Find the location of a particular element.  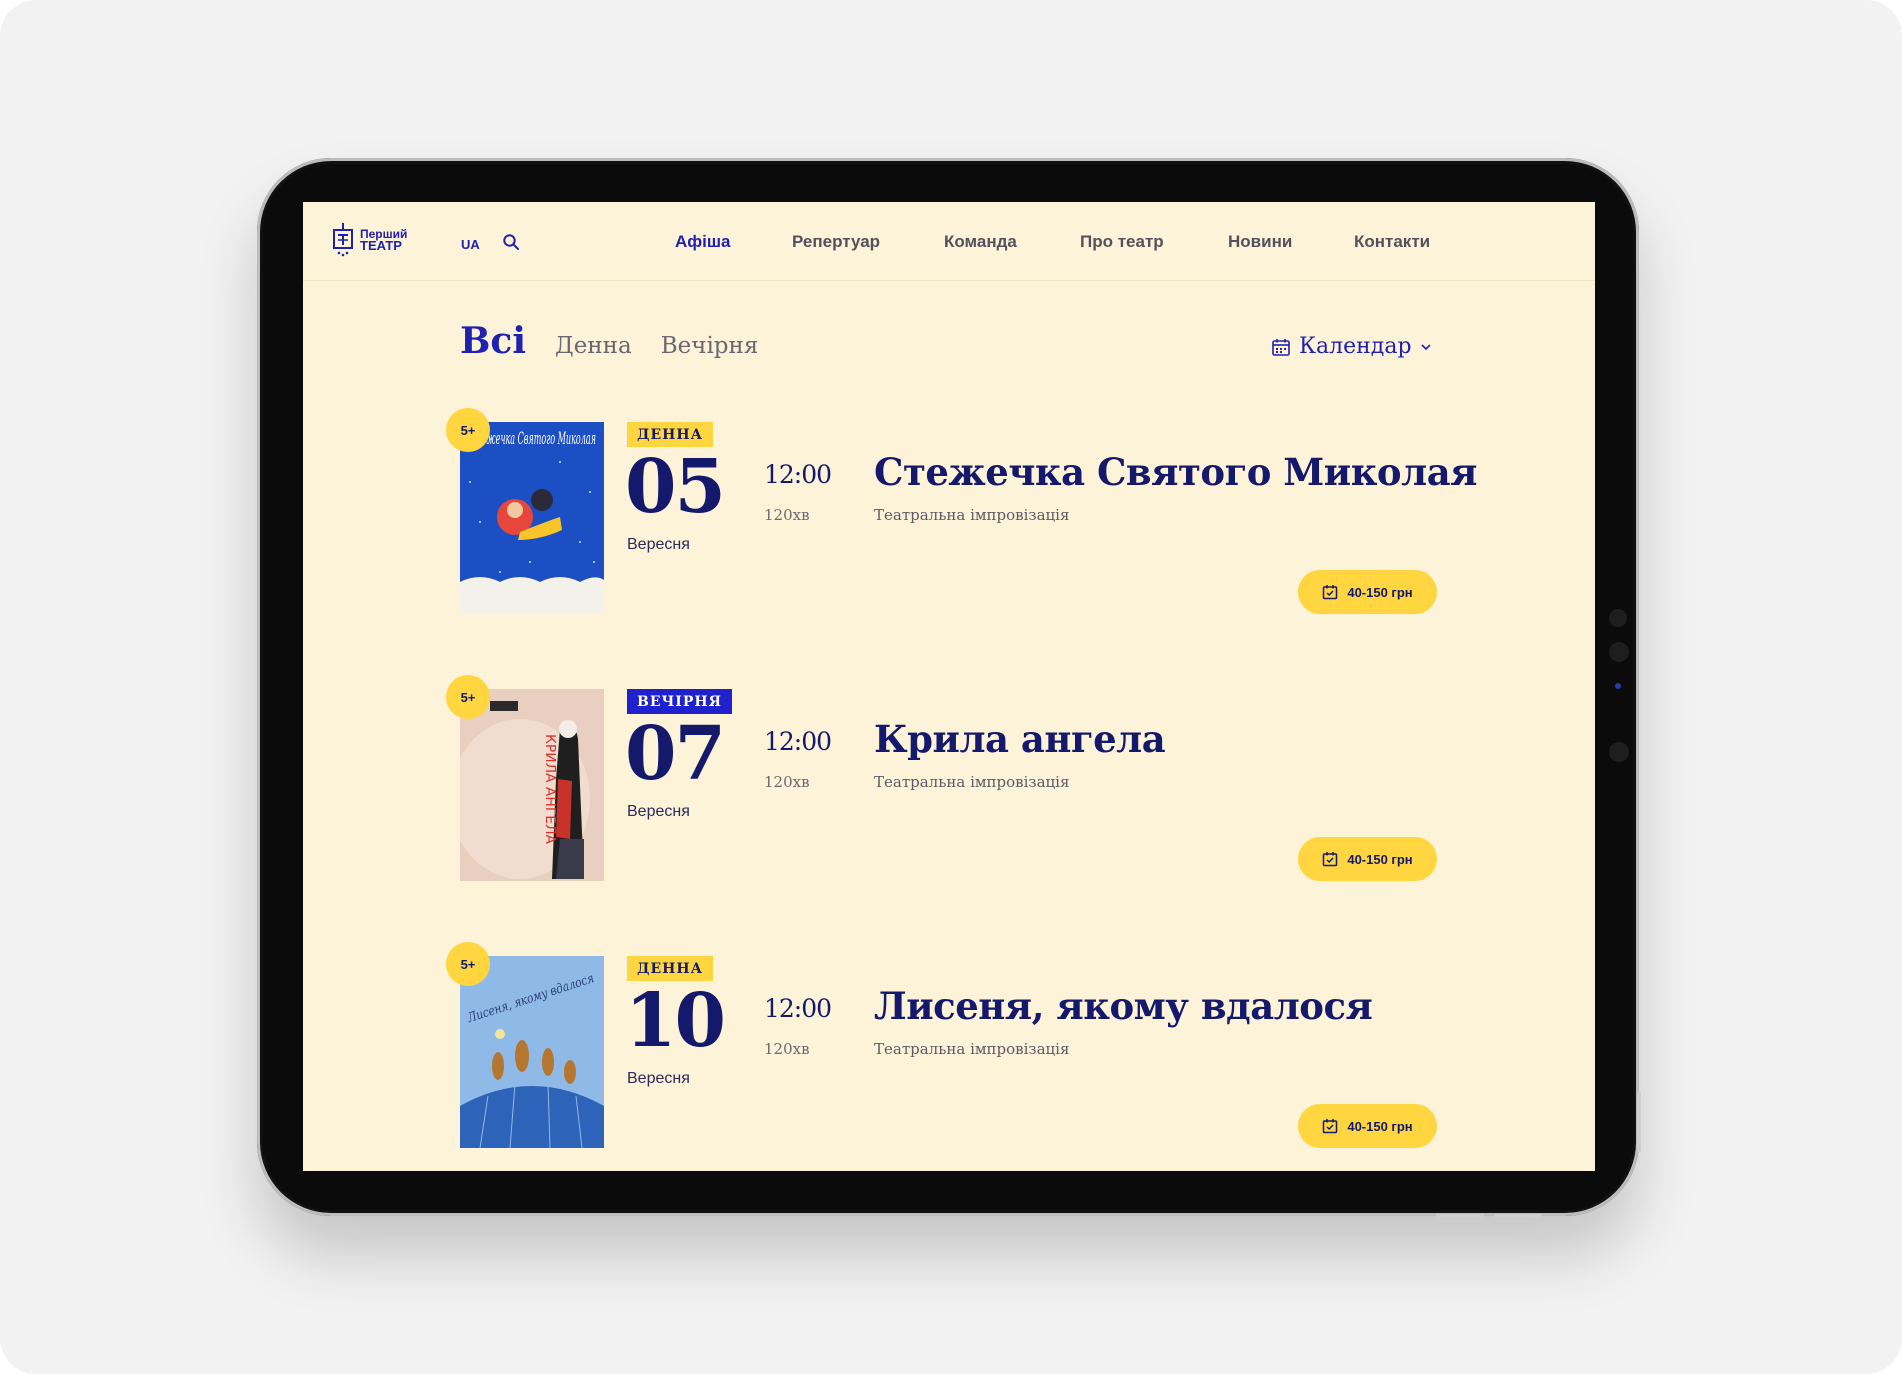

event-title: Лисеня, якому вдалося is located at coordinates (1123, 1006).